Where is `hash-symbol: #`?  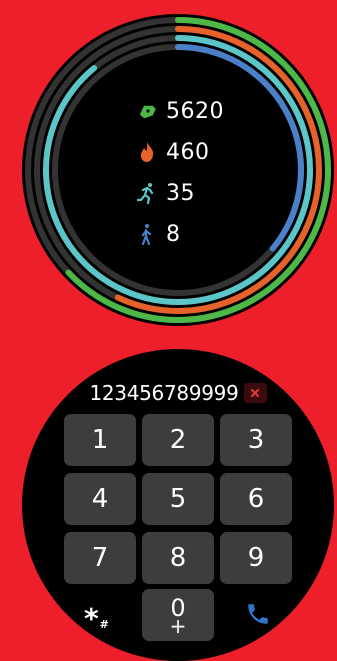
hash-symbol: # is located at coordinates (104, 624).